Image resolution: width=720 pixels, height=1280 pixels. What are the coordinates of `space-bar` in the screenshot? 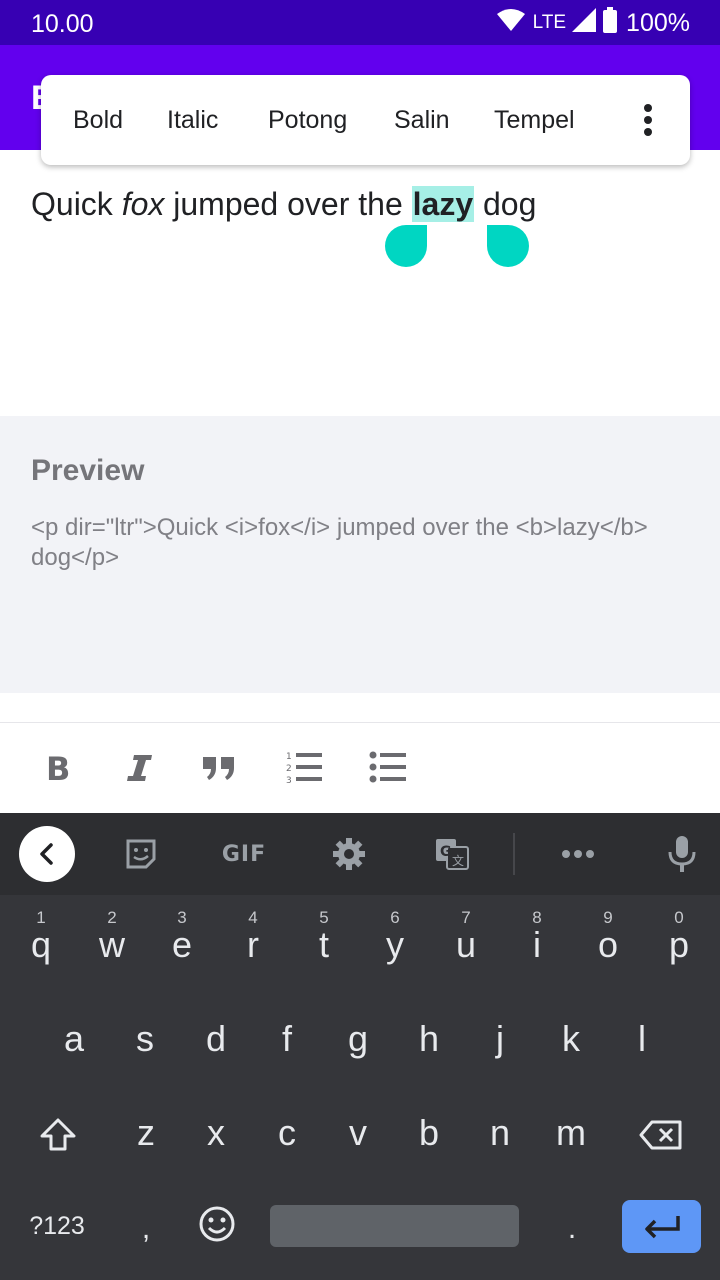 It's located at (394, 1226).